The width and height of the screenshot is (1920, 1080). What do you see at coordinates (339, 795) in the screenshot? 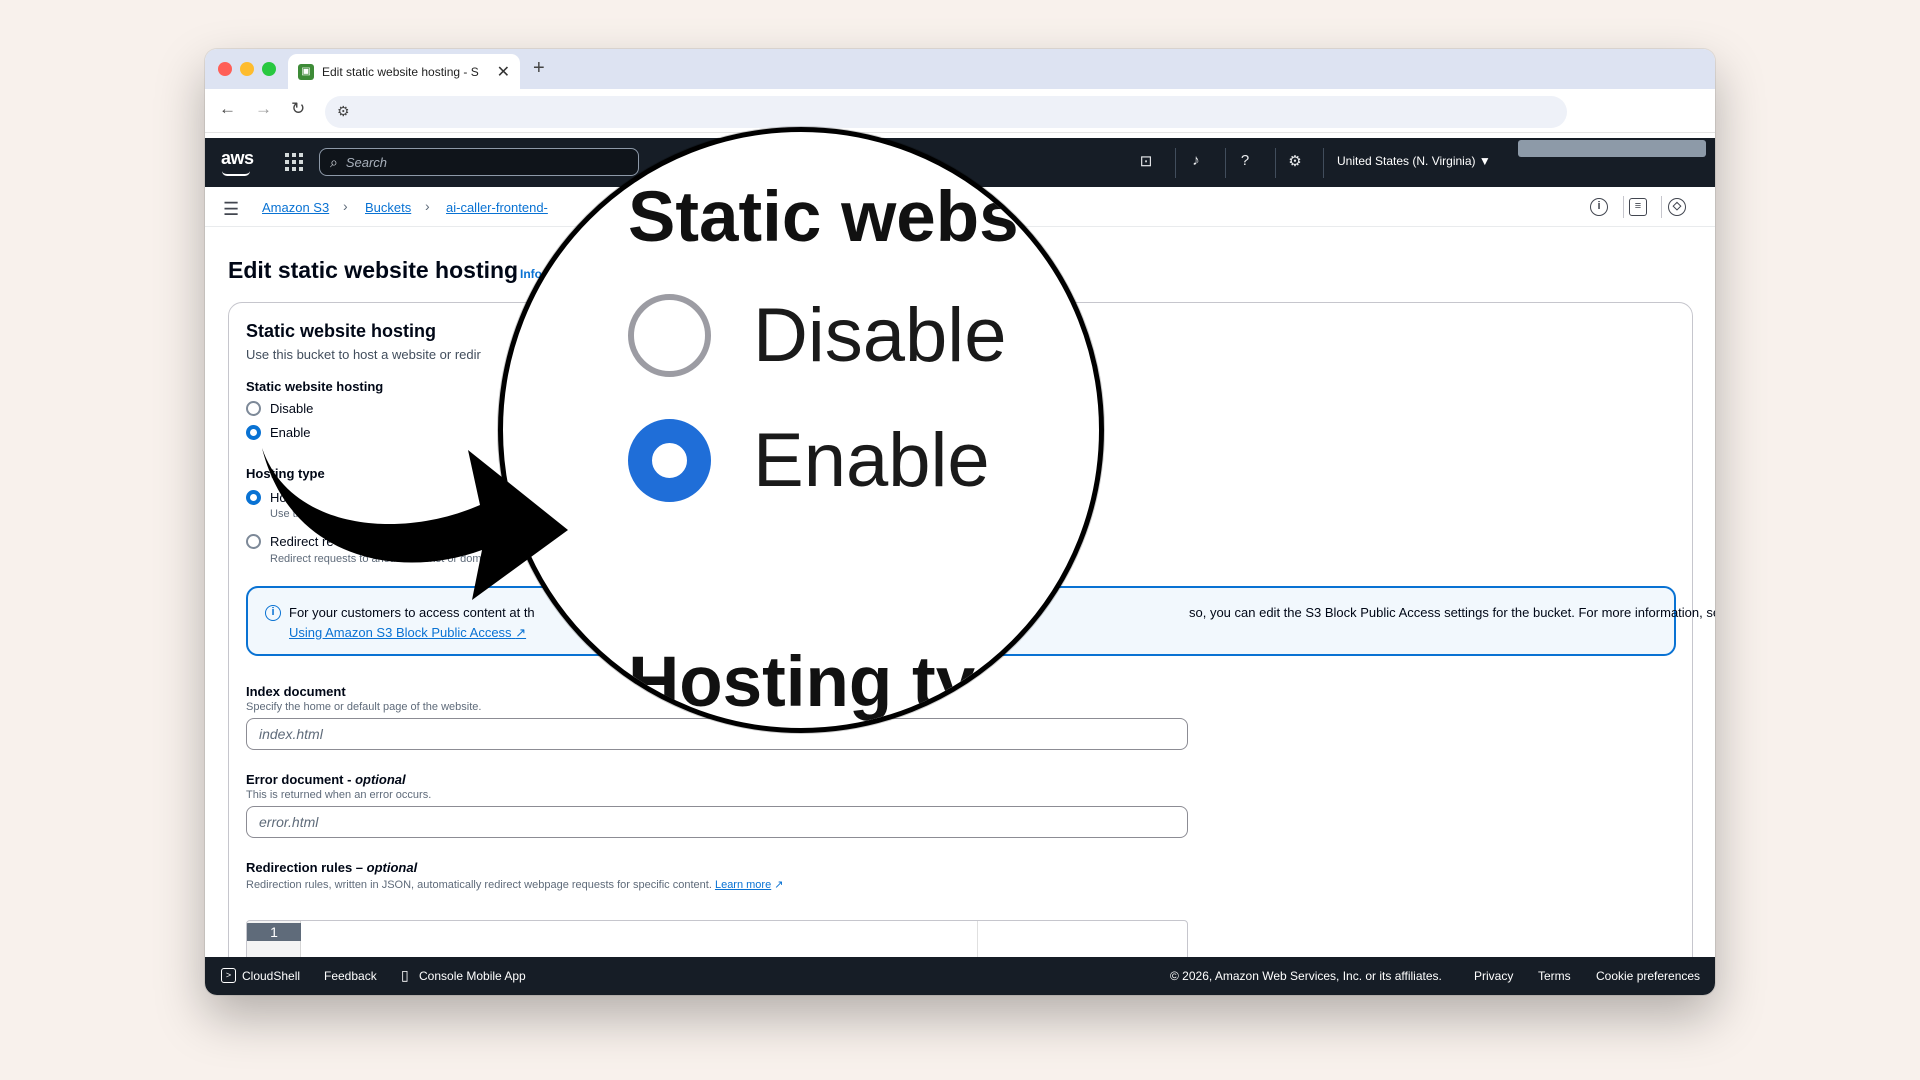
I see `error-document-description: This is returned when an error occurs.` at bounding box center [339, 795].